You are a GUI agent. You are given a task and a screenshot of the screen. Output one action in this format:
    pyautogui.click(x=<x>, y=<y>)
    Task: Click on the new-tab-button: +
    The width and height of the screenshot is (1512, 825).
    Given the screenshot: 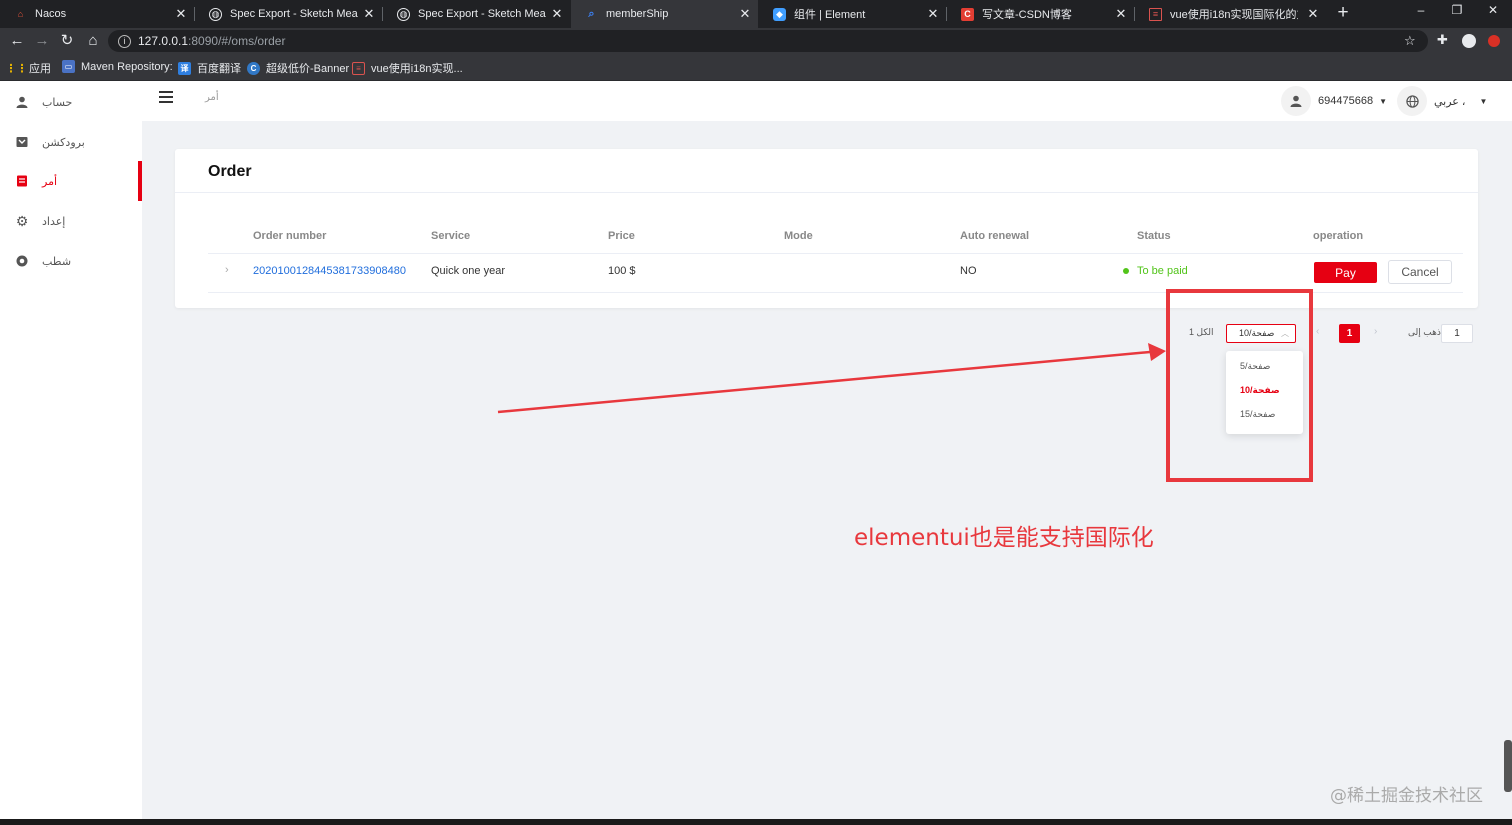 What is the action you would take?
    pyautogui.click(x=1343, y=13)
    